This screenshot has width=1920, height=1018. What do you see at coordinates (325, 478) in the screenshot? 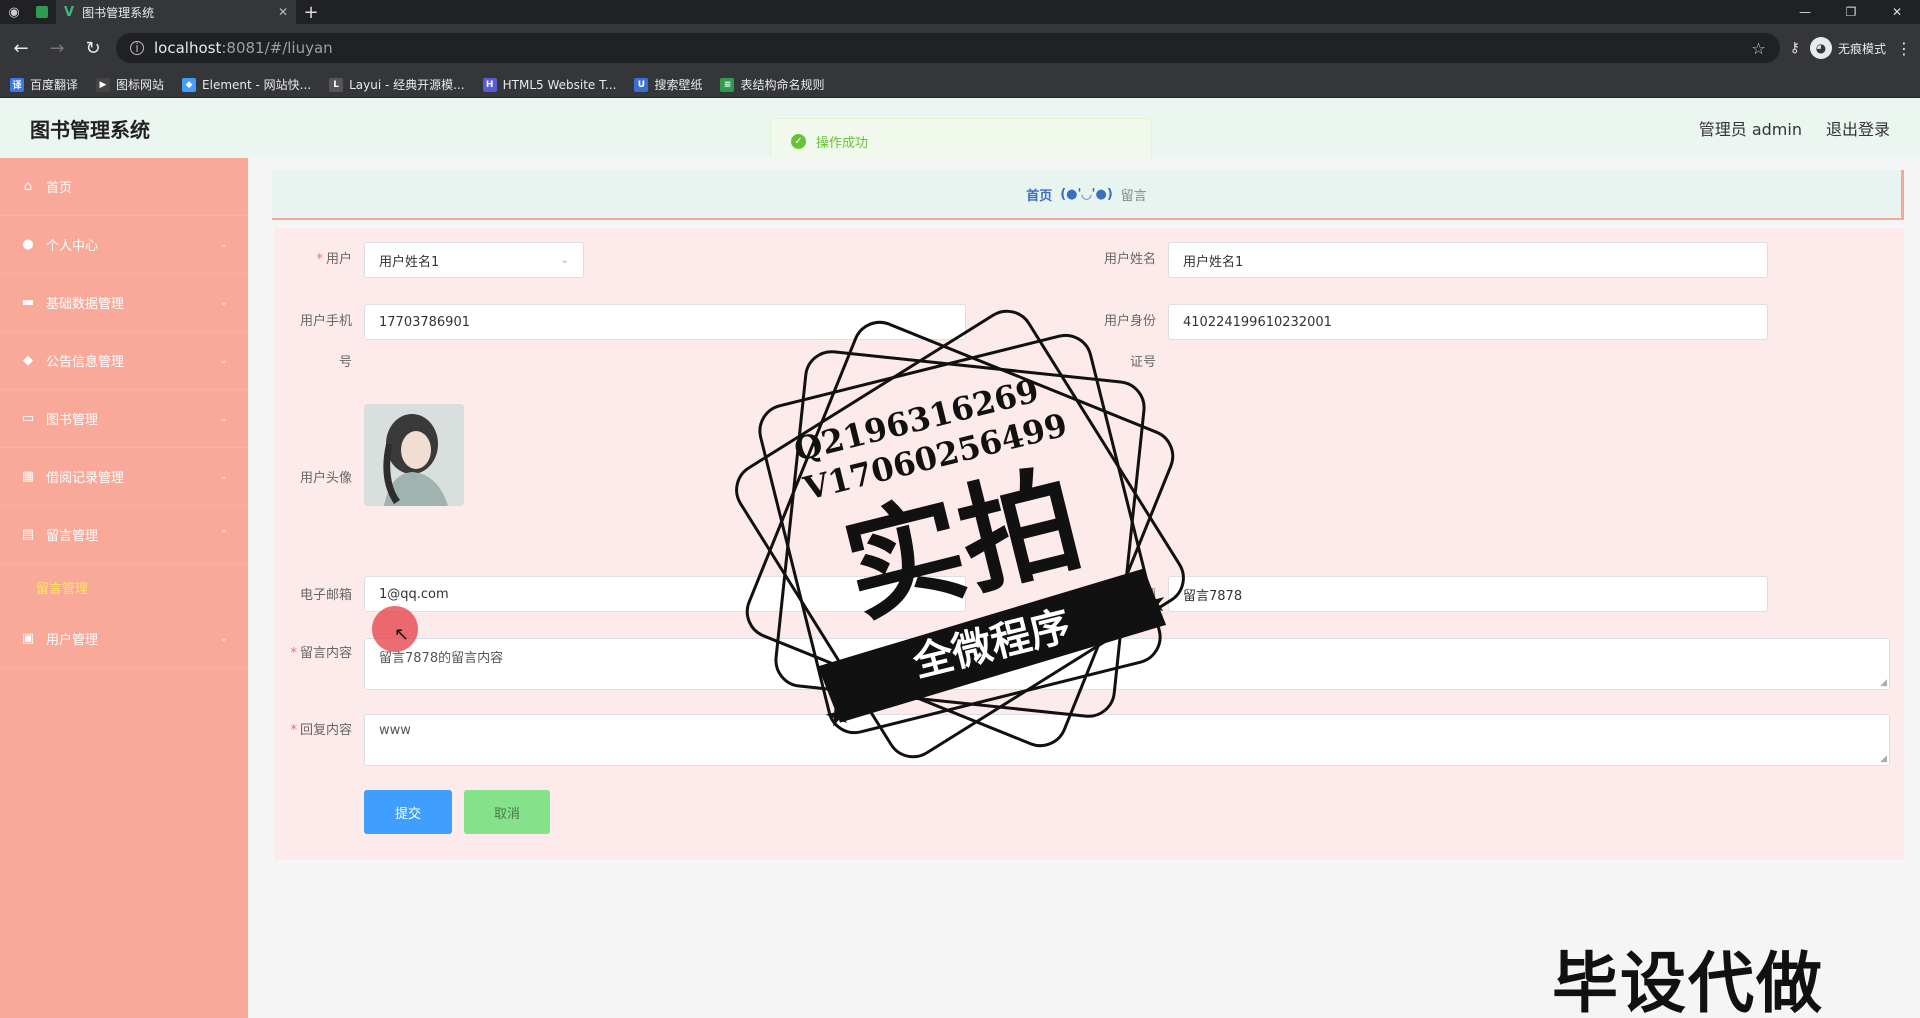
I see `avatar-label: 用户头像` at bounding box center [325, 478].